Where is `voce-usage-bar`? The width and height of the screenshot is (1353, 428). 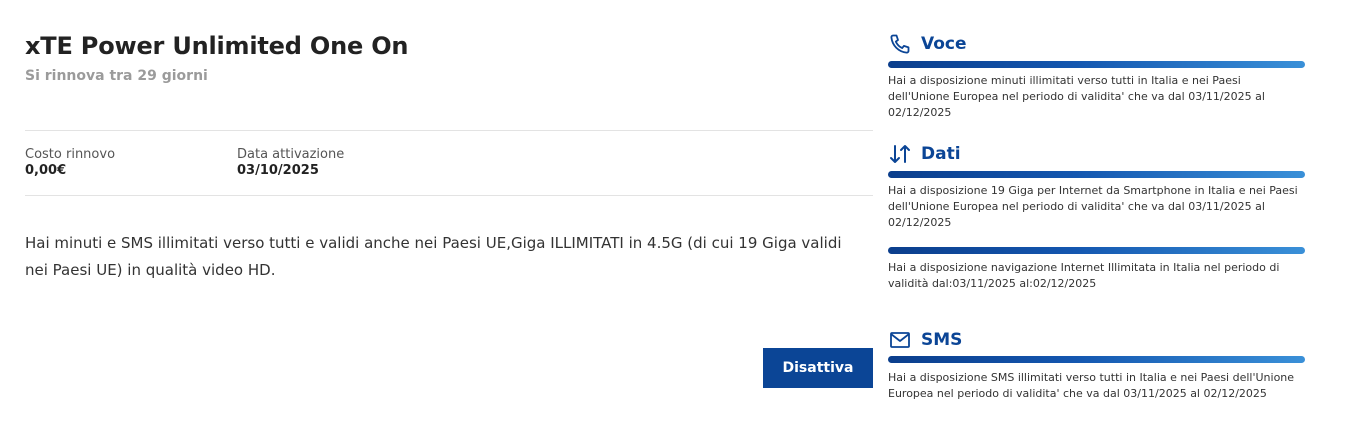 voce-usage-bar is located at coordinates (1096, 64).